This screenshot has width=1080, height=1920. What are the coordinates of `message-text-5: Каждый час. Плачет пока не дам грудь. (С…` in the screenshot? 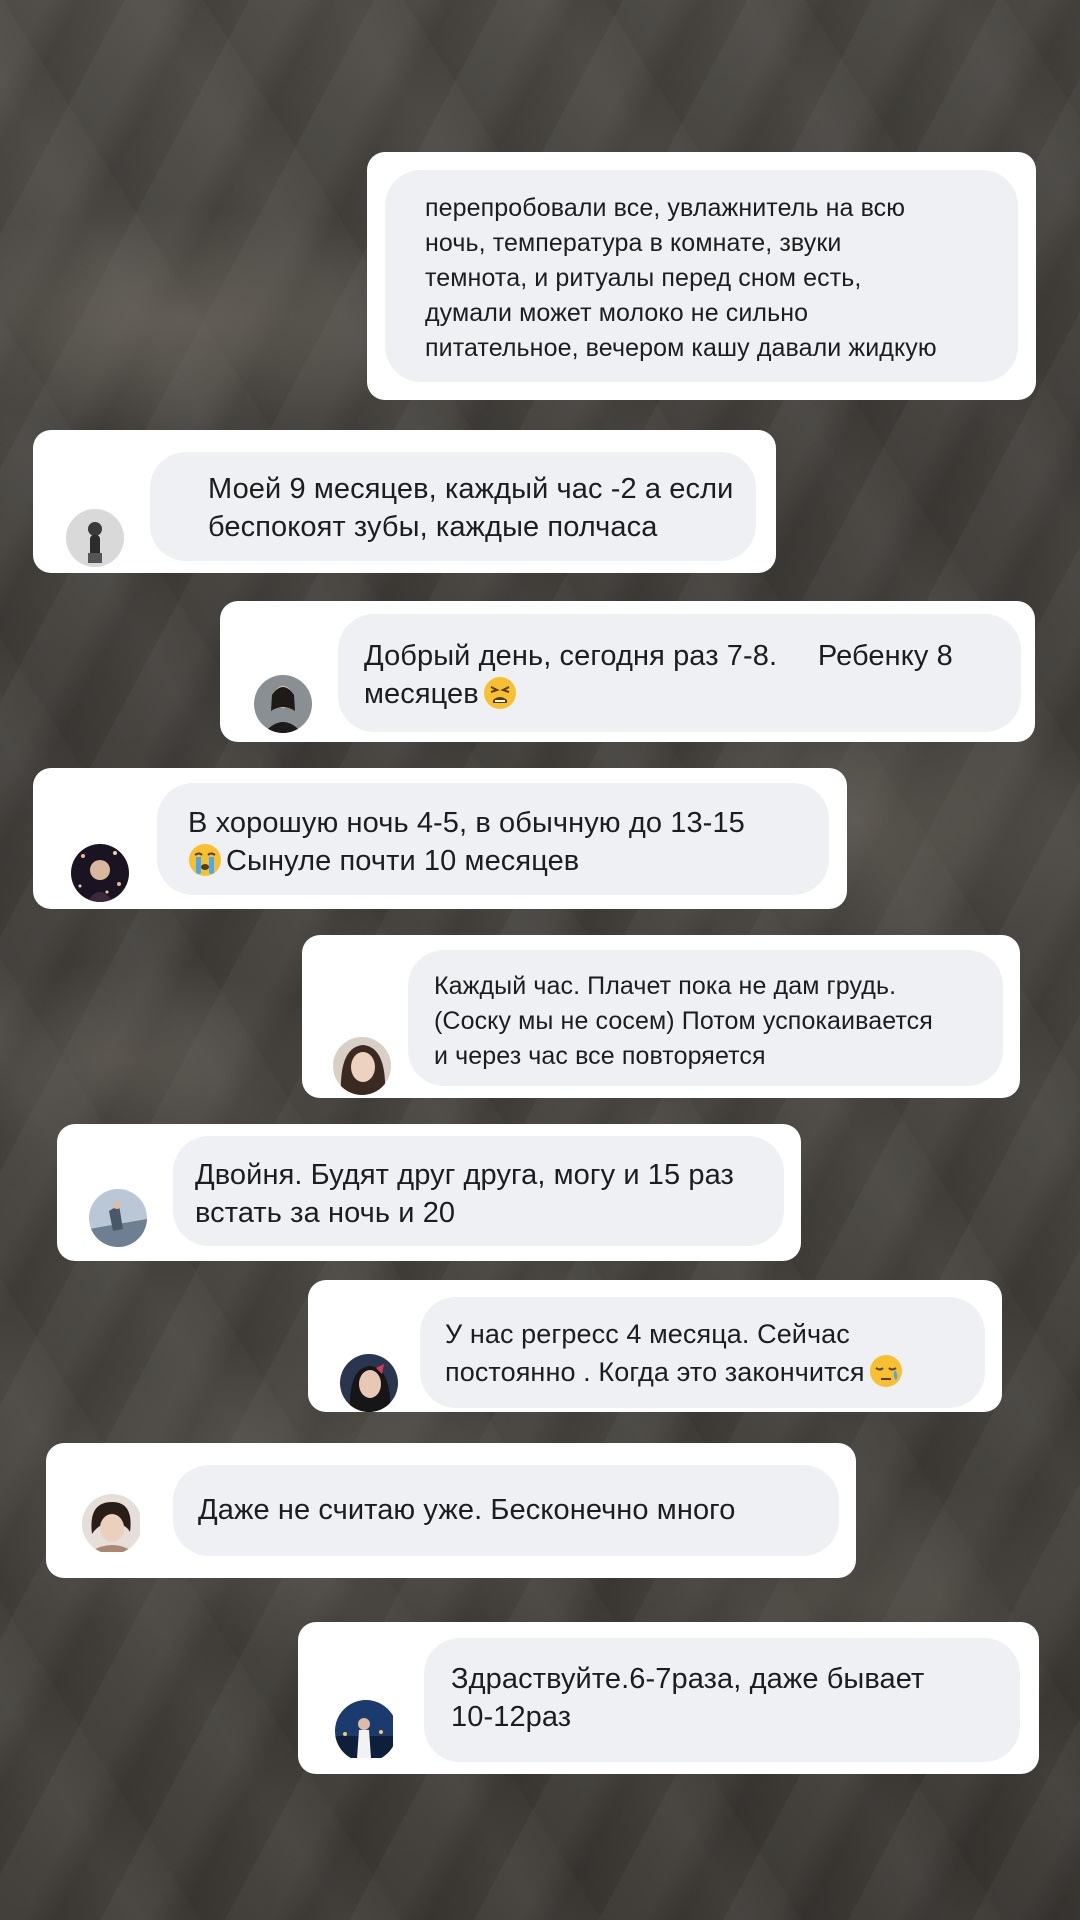 It's located at (683, 1021).